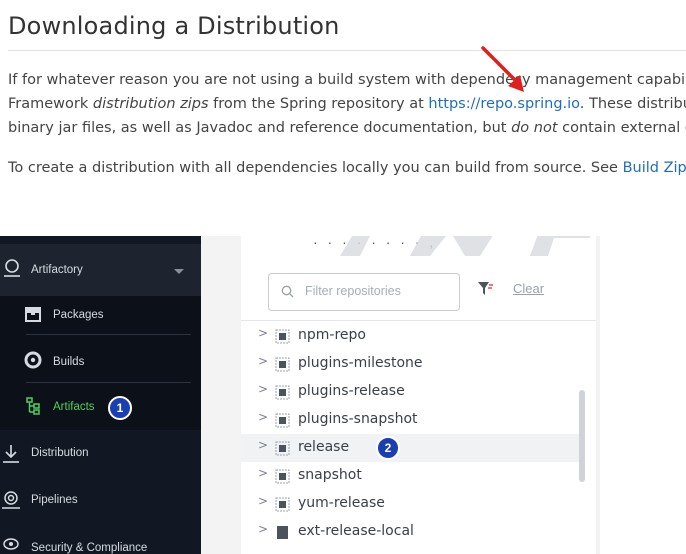 Image resolution: width=686 pixels, height=554 pixels. I want to click on search-icon, so click(287, 291).